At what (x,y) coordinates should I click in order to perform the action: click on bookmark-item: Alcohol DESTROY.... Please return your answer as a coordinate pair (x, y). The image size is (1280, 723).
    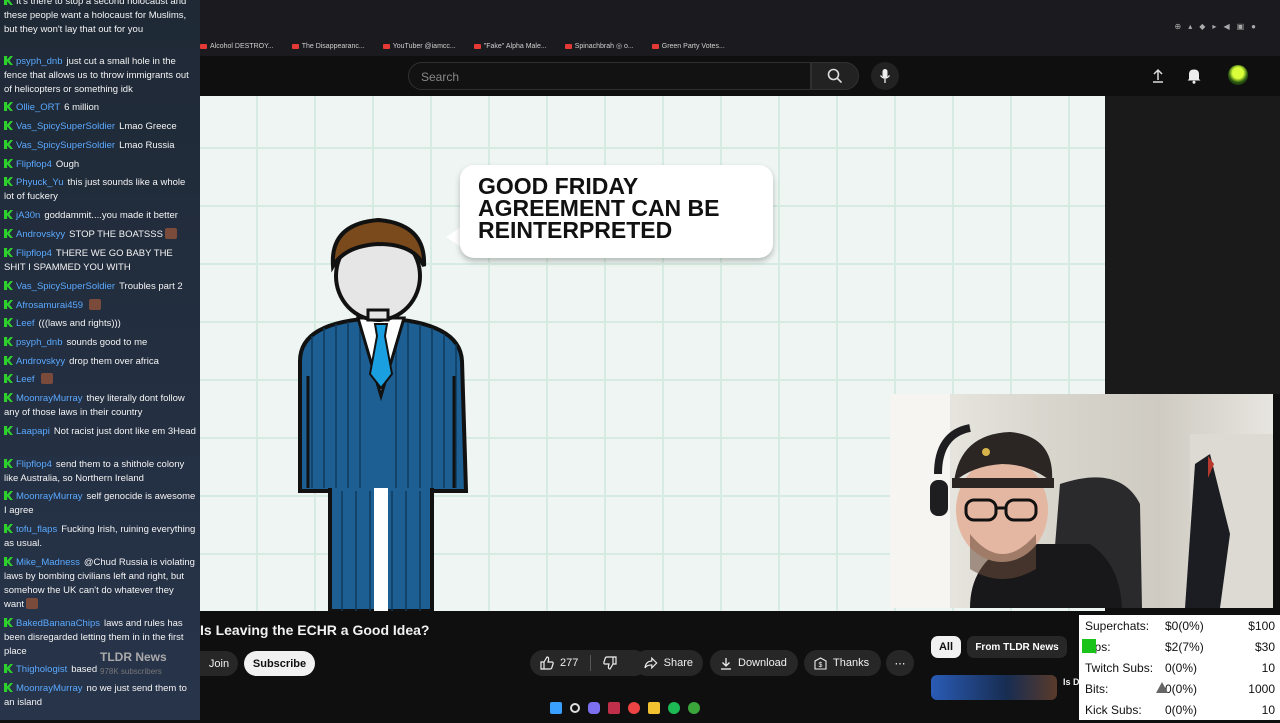
    Looking at the image, I should click on (237, 46).